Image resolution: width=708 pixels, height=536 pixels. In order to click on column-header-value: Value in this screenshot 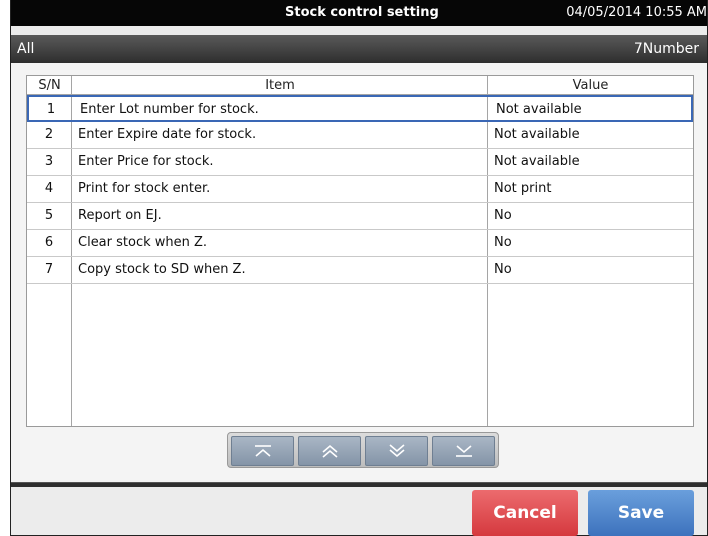, I will do `click(590, 85)`.